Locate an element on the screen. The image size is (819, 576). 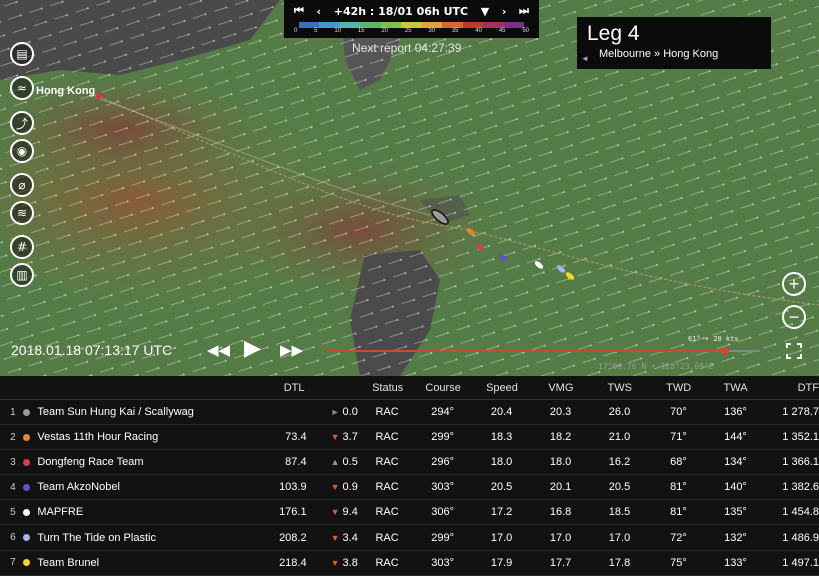
team-name: Team Brunel is located at coordinates (132, 563).